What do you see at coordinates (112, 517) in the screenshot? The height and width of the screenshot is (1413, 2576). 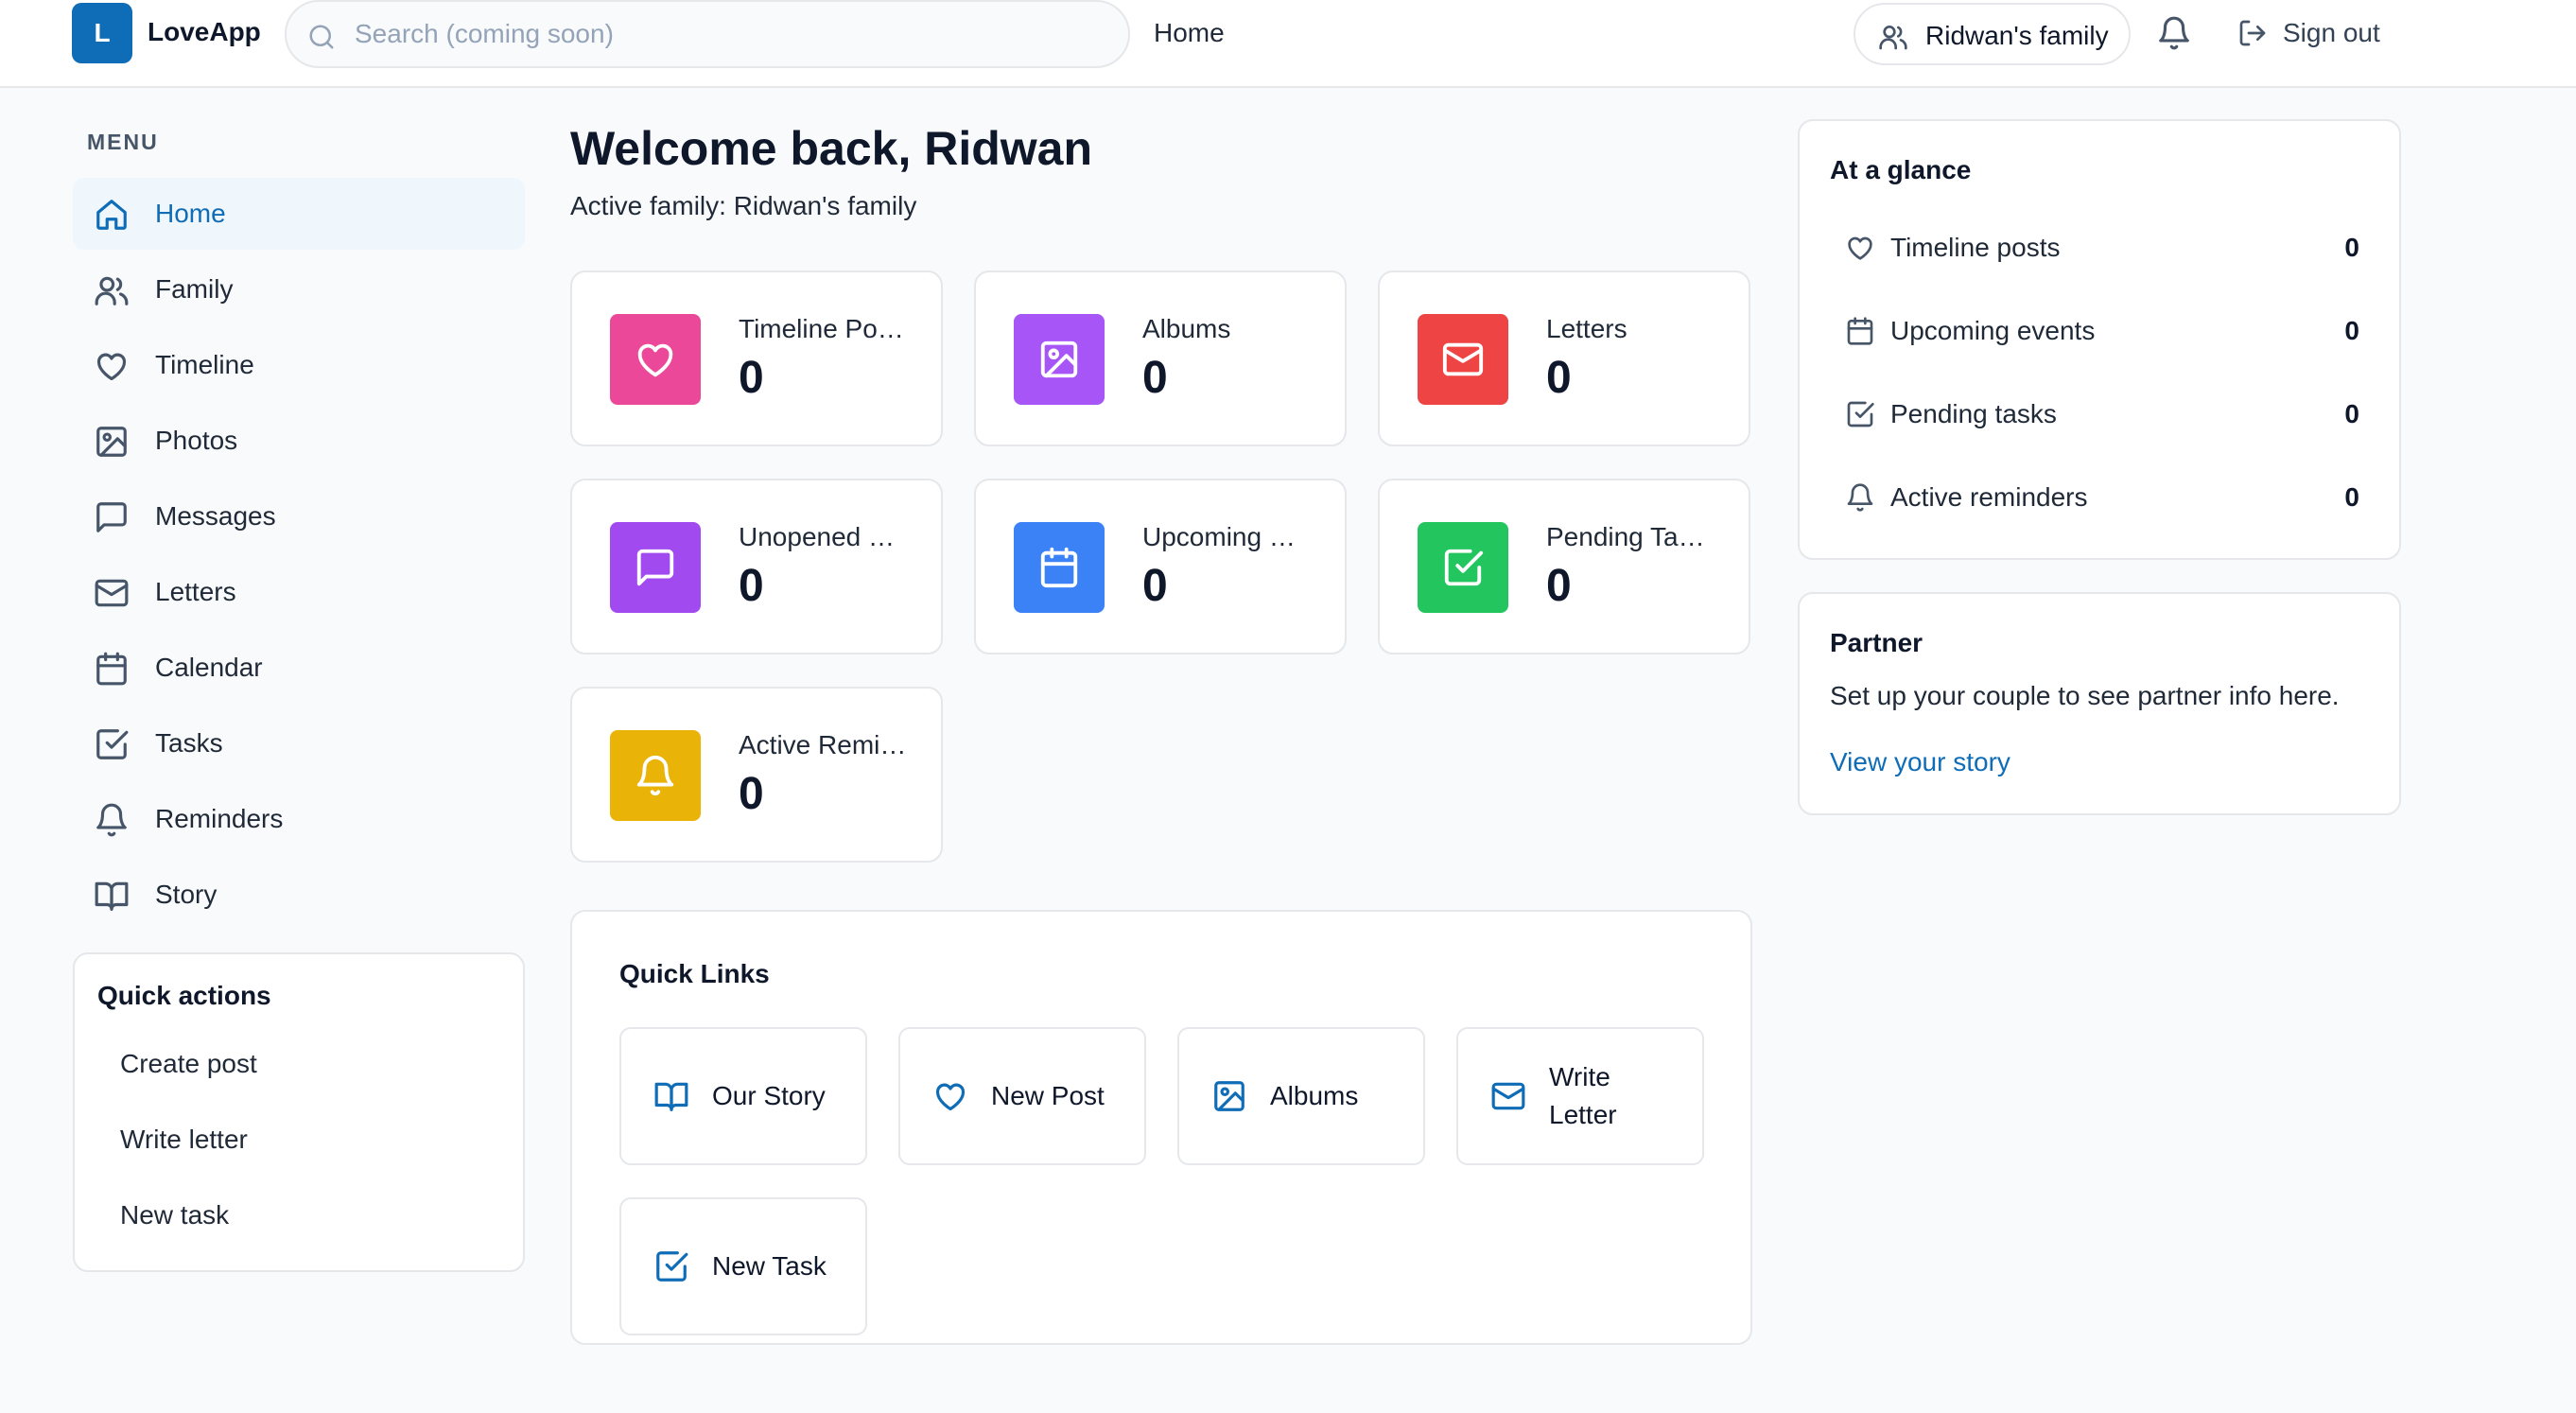 I see `message-icon` at bounding box center [112, 517].